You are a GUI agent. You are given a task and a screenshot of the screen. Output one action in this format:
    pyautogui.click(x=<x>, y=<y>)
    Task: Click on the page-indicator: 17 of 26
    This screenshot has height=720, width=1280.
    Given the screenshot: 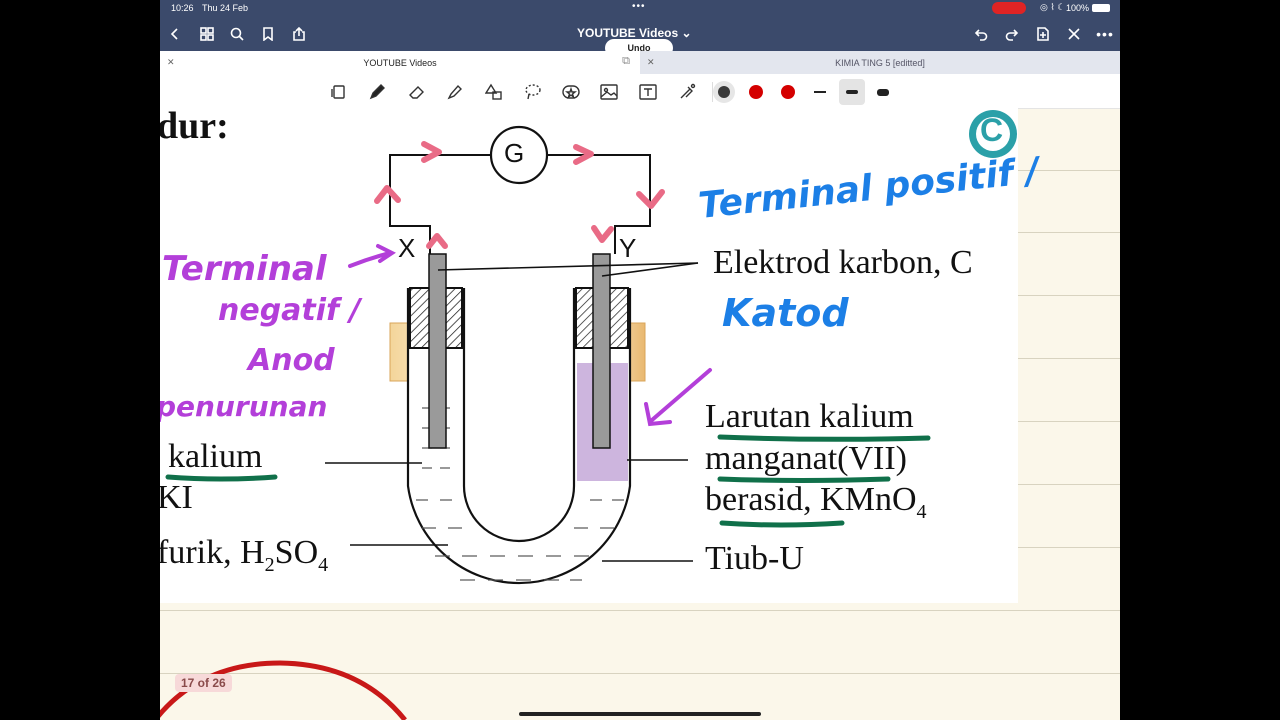 What is the action you would take?
    pyautogui.click(x=203, y=683)
    